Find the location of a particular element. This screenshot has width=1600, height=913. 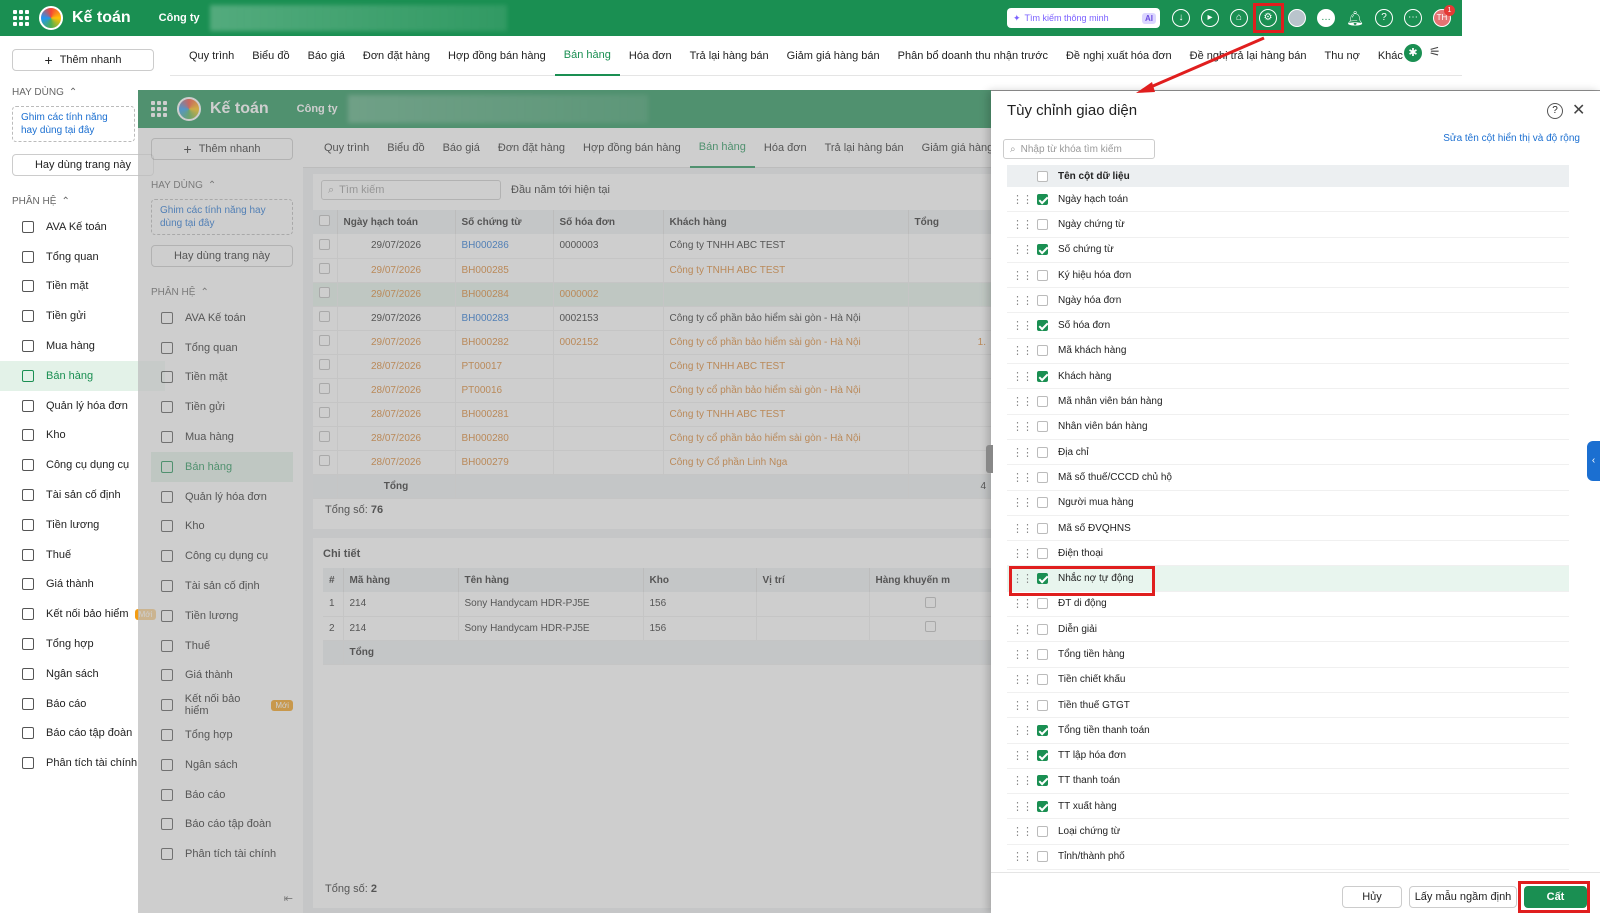

arrow-head is located at coordinates (1145, 87).